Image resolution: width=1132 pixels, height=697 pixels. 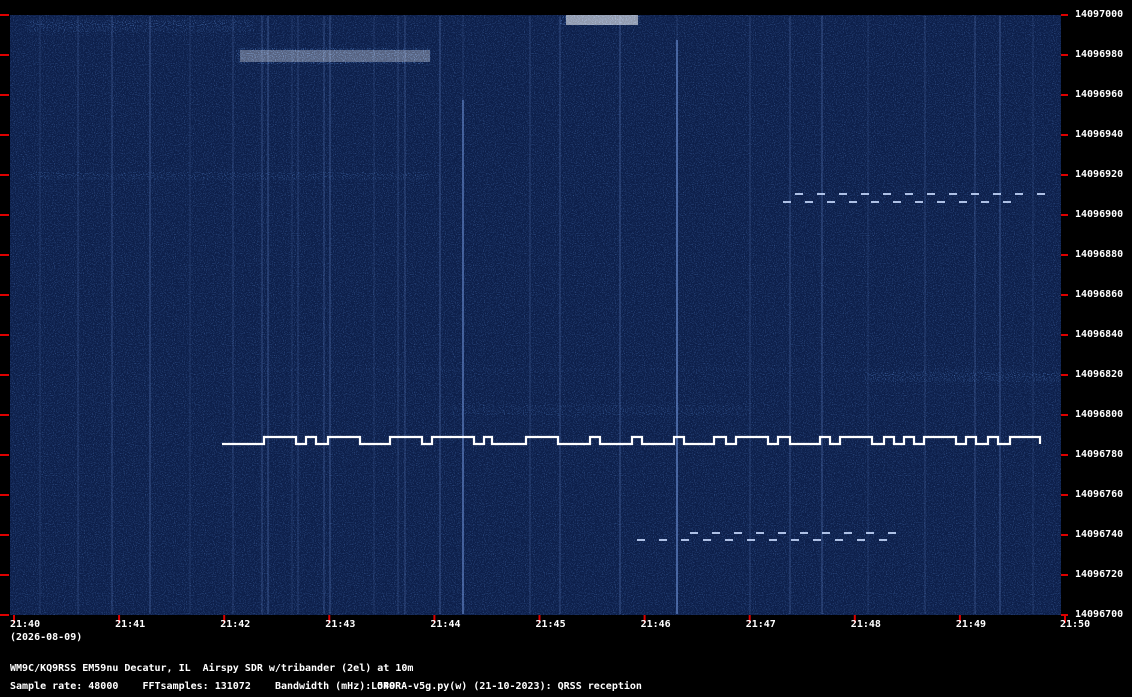 I want to click on freq-label: 14096740, so click(x=1099, y=534).